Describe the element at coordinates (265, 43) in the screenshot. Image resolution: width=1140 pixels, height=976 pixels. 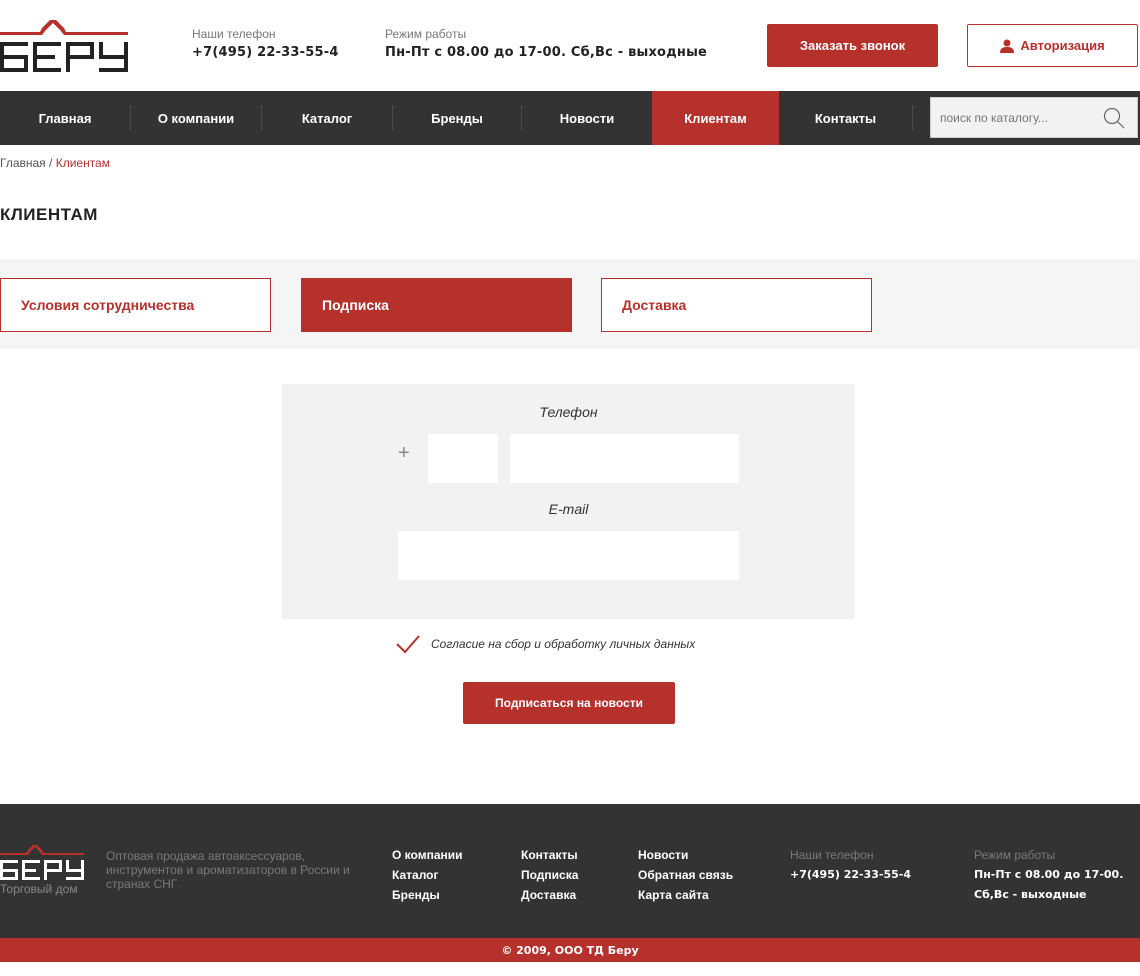
I see `header-phone: Наши телефон +7(495) 22-33-55-4` at that location.